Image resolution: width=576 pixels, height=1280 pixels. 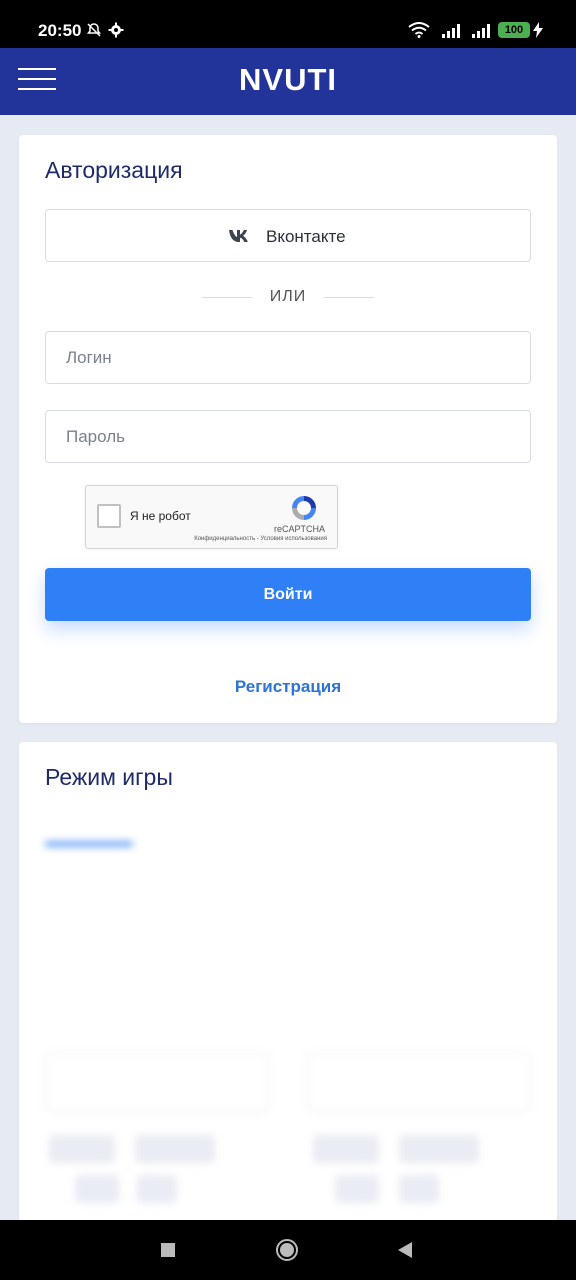 I want to click on square-icon, so click(x=168, y=1250).